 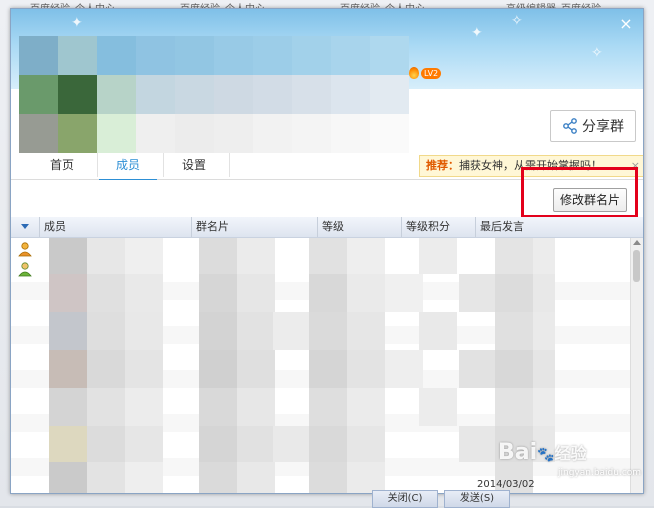 What do you see at coordinates (603, 127) in the screenshot?
I see `share-group-label: 分享群` at bounding box center [603, 127].